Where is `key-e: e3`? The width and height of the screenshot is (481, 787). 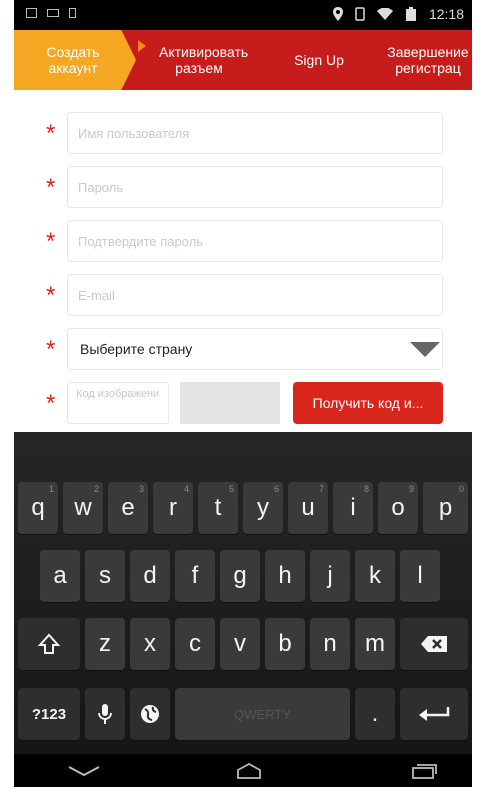
key-e: e3 is located at coordinates (128, 508).